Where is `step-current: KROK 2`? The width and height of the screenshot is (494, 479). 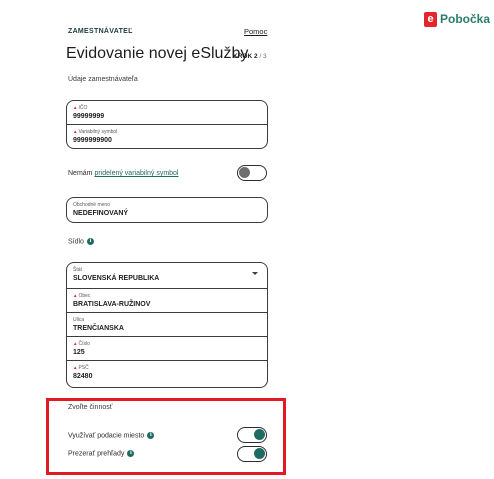
step-current: KROK 2 is located at coordinates (245, 56).